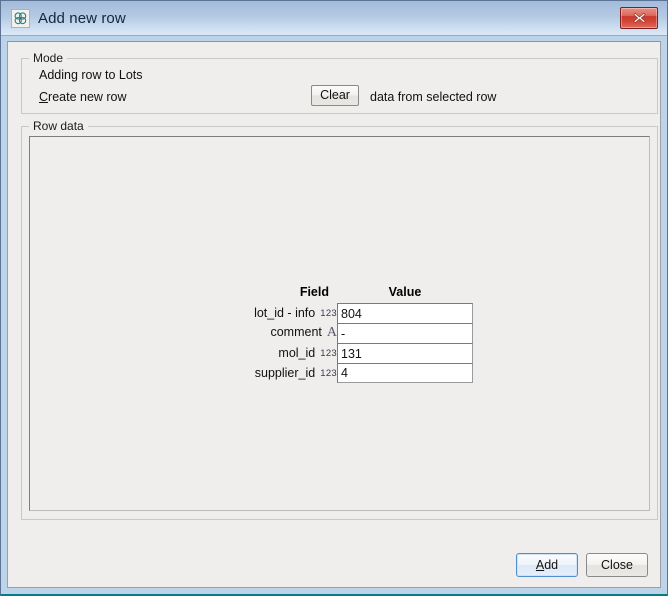 The image size is (668, 596). I want to click on field-label-text: mol_id, so click(297, 353).